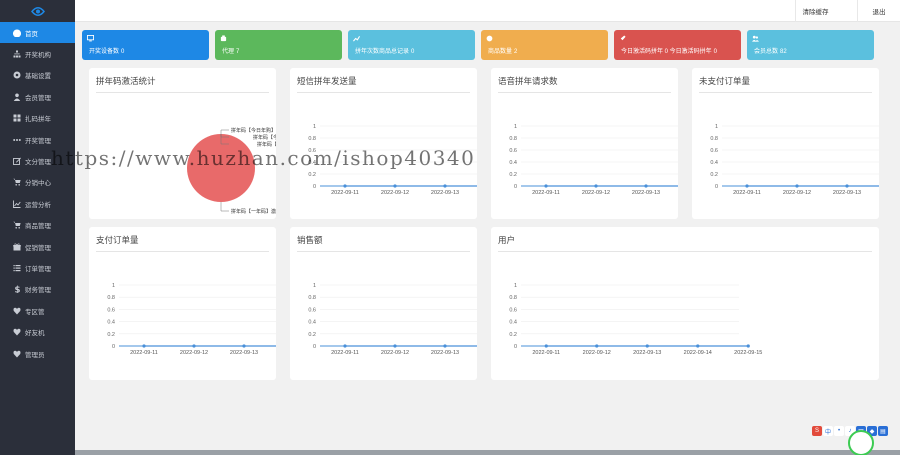 The width and height of the screenshot is (900, 455). What do you see at coordinates (883, 431) in the screenshot?
I see `ime-menu-icon: ▤` at bounding box center [883, 431].